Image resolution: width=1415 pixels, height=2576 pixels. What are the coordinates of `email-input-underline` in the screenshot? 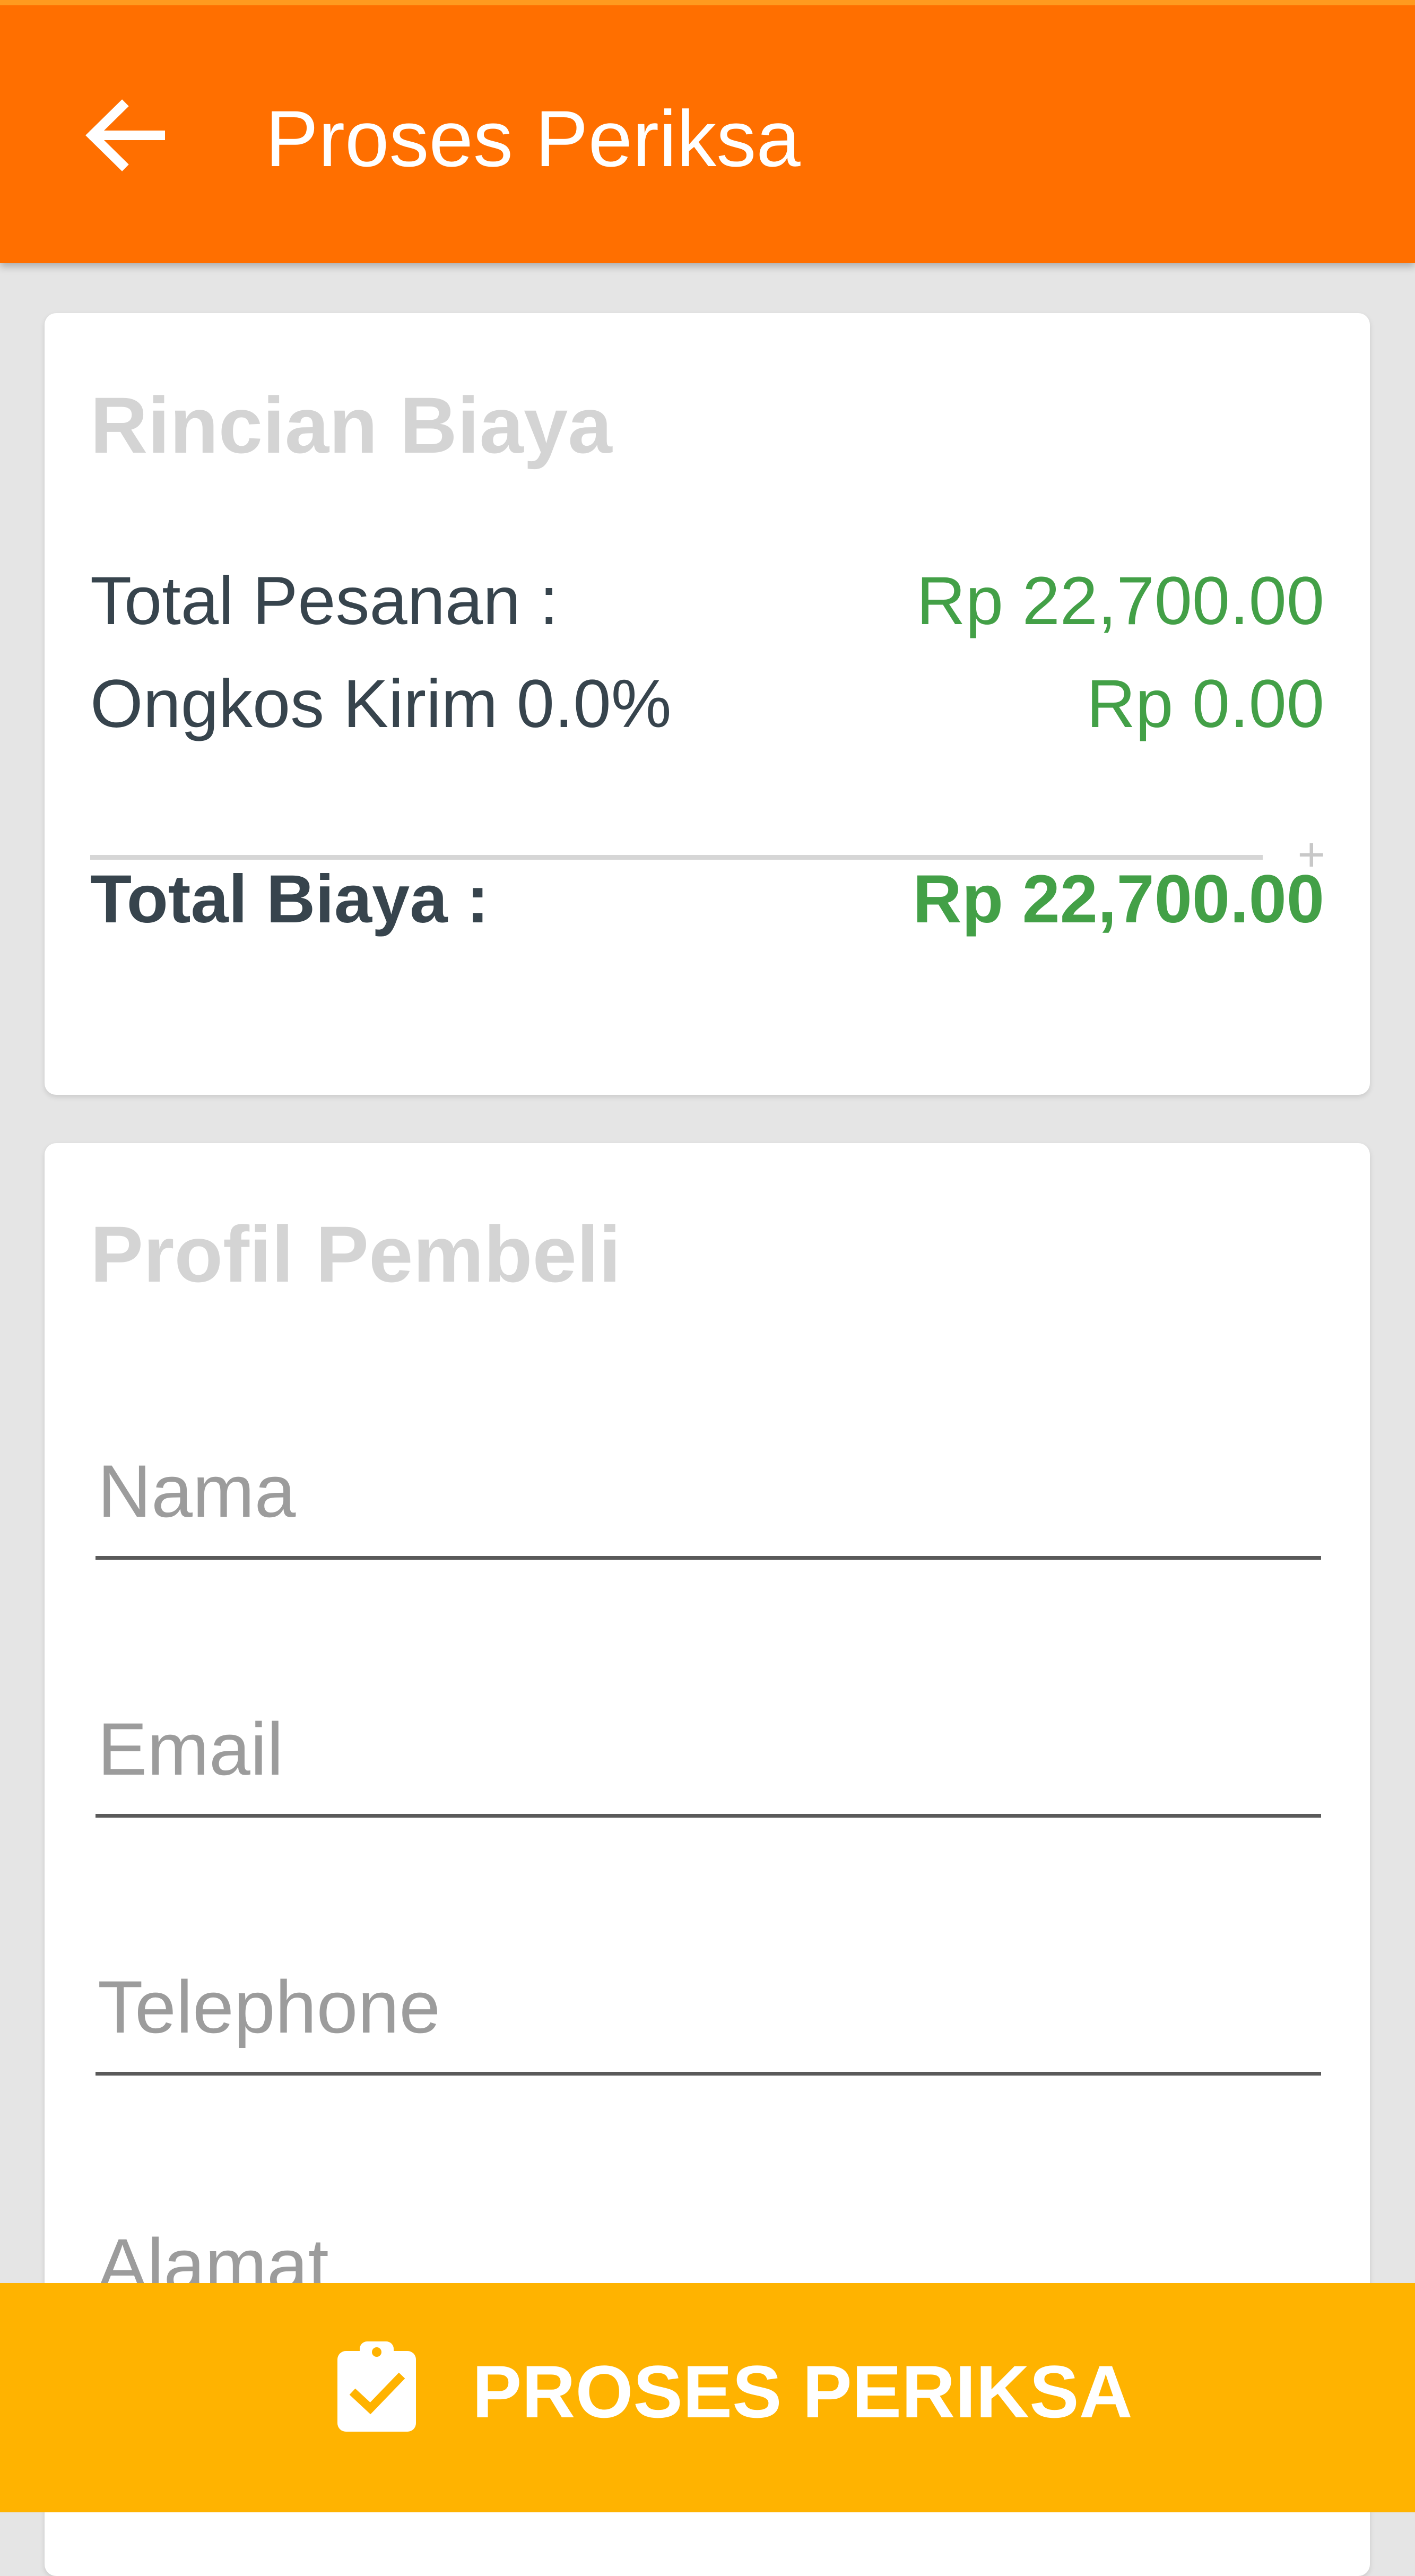 It's located at (708, 1816).